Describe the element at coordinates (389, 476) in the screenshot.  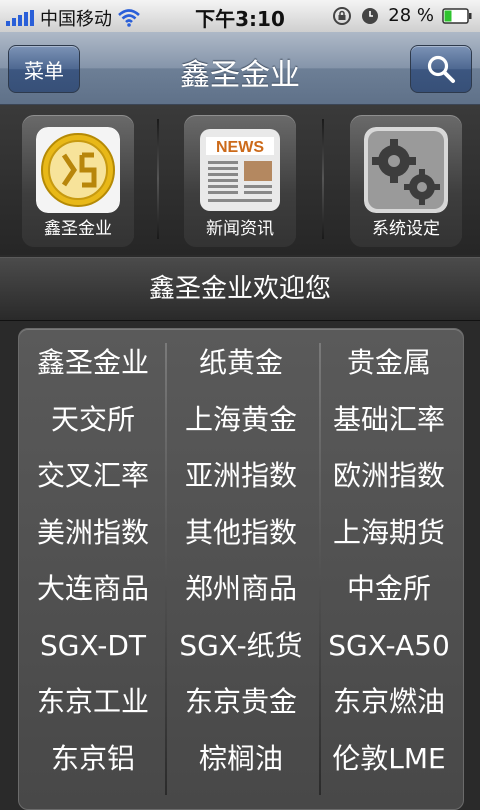
I see `grid-cell: 欧洲指数` at that location.